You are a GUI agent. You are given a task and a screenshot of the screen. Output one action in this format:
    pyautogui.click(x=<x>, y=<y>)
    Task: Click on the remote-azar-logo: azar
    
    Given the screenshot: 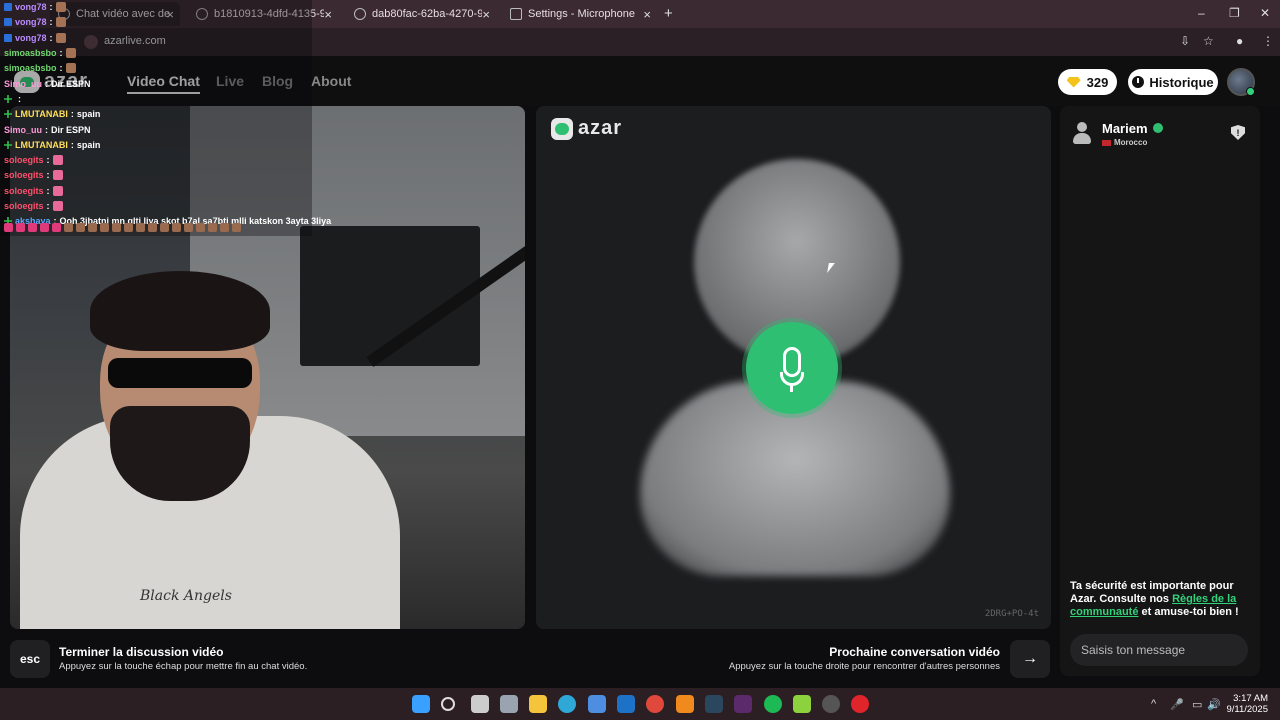 What is the action you would take?
    pyautogui.click(x=586, y=128)
    